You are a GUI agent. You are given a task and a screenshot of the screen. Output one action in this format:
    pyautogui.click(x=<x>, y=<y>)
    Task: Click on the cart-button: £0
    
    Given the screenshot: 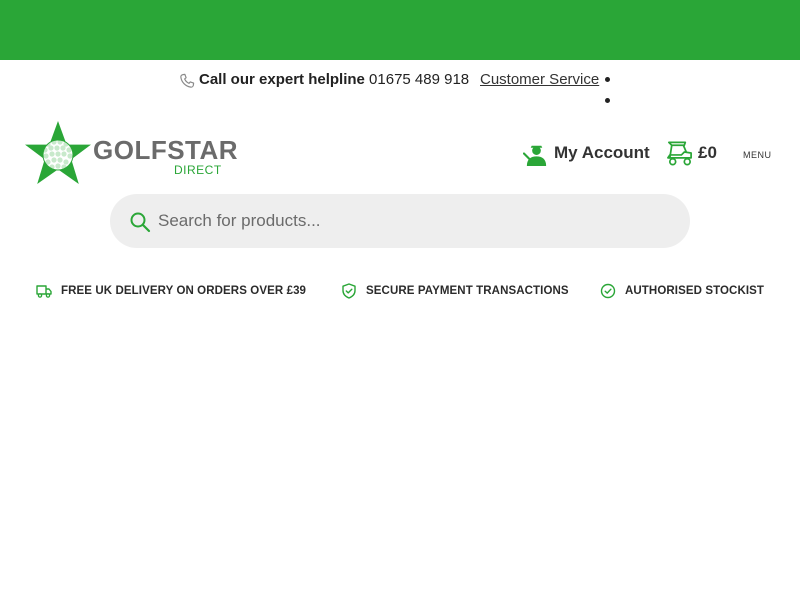 What is the action you would take?
    pyautogui.click(x=691, y=153)
    